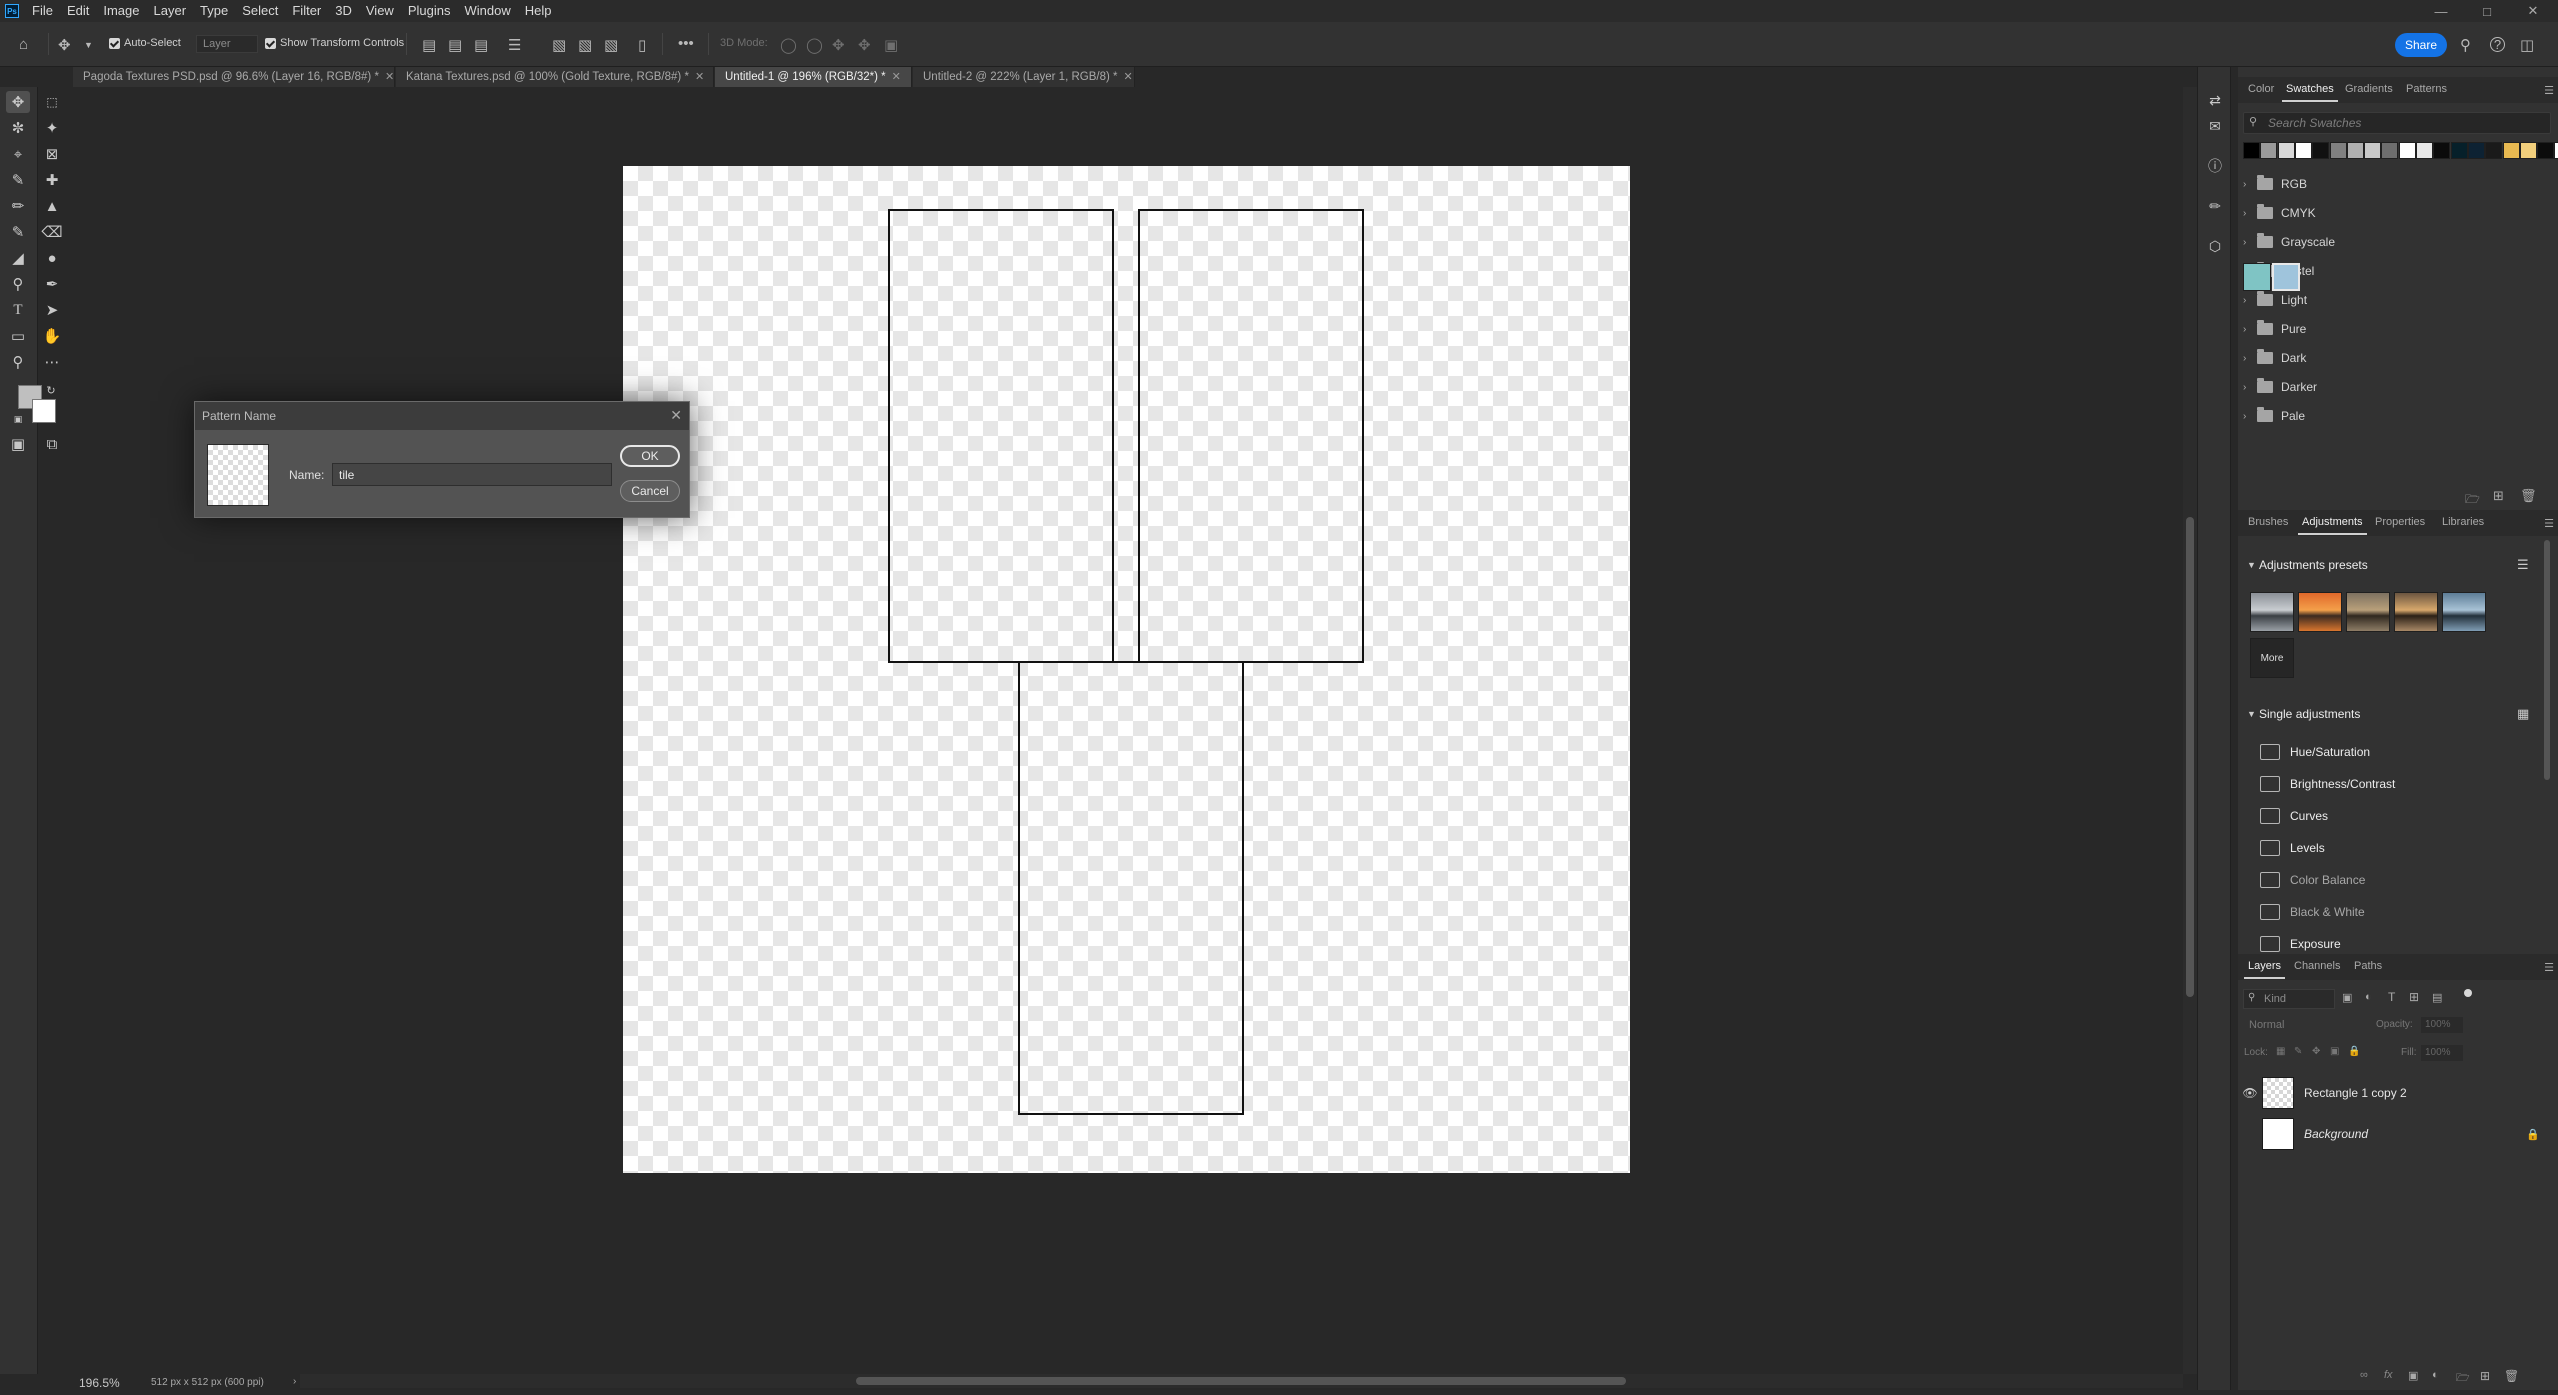 The height and width of the screenshot is (1395, 2558). Describe the element at coordinates (2289, 999) in the screenshot. I see `layer-kind-filter: Kind` at that location.